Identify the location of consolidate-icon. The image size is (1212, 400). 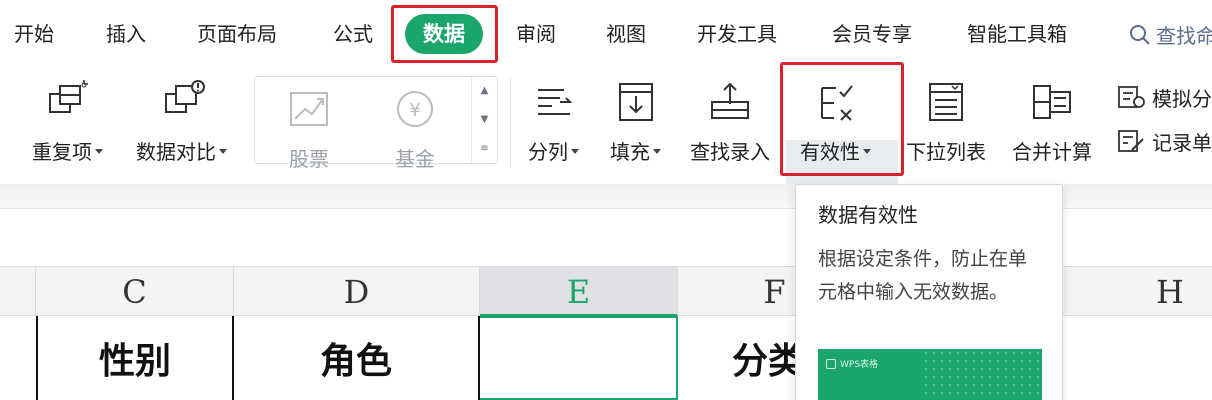
(1052, 102).